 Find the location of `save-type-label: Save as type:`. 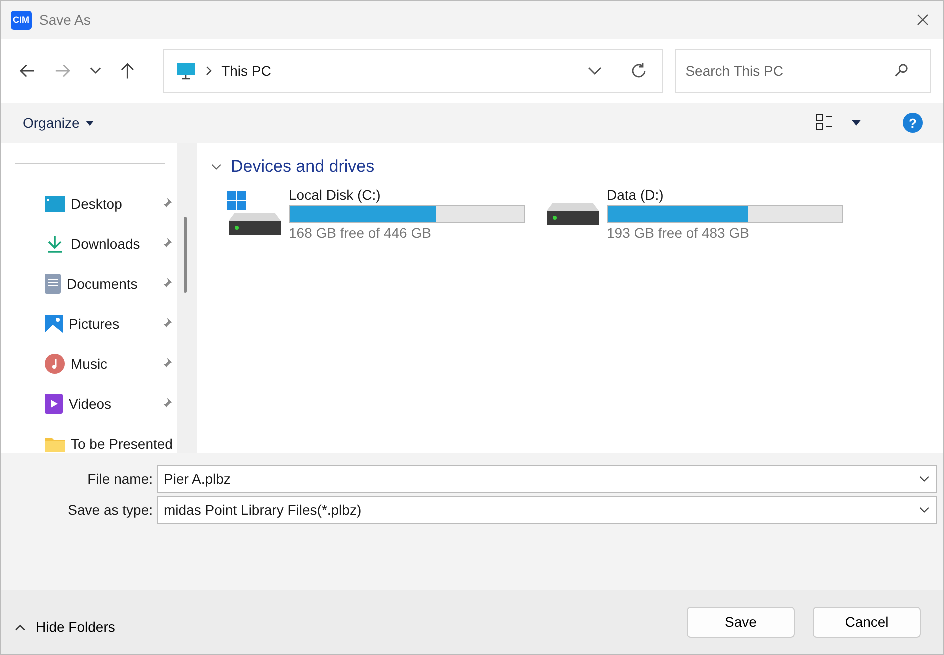

save-type-label: Save as type: is located at coordinates (110, 510).